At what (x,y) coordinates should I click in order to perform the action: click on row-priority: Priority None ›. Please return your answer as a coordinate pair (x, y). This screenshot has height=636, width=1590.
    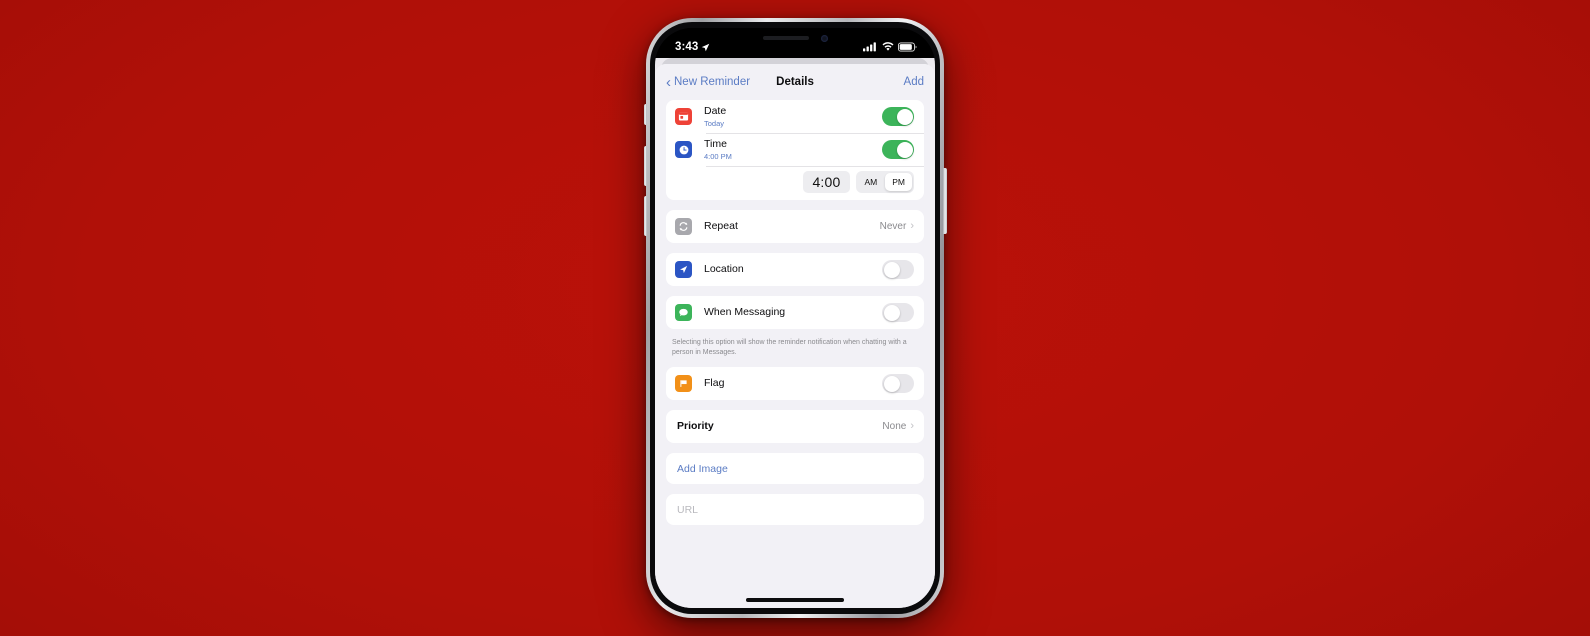
    Looking at the image, I should click on (795, 426).